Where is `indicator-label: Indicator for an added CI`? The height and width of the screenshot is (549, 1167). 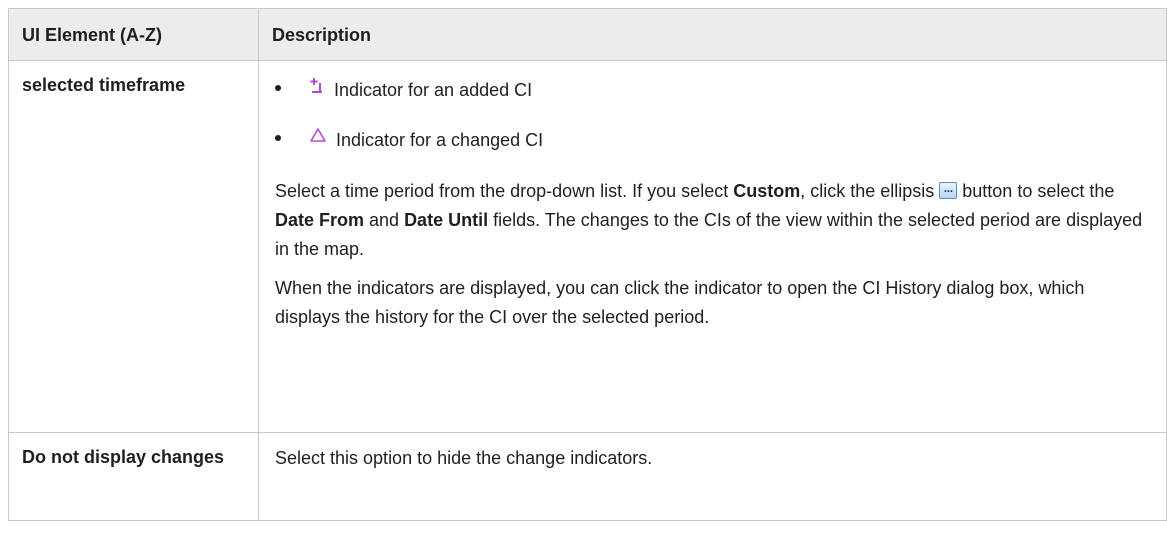 indicator-label: Indicator for an added CI is located at coordinates (433, 90).